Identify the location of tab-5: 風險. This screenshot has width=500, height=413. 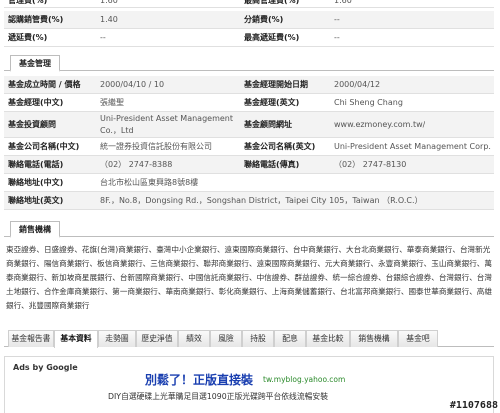
(226, 338).